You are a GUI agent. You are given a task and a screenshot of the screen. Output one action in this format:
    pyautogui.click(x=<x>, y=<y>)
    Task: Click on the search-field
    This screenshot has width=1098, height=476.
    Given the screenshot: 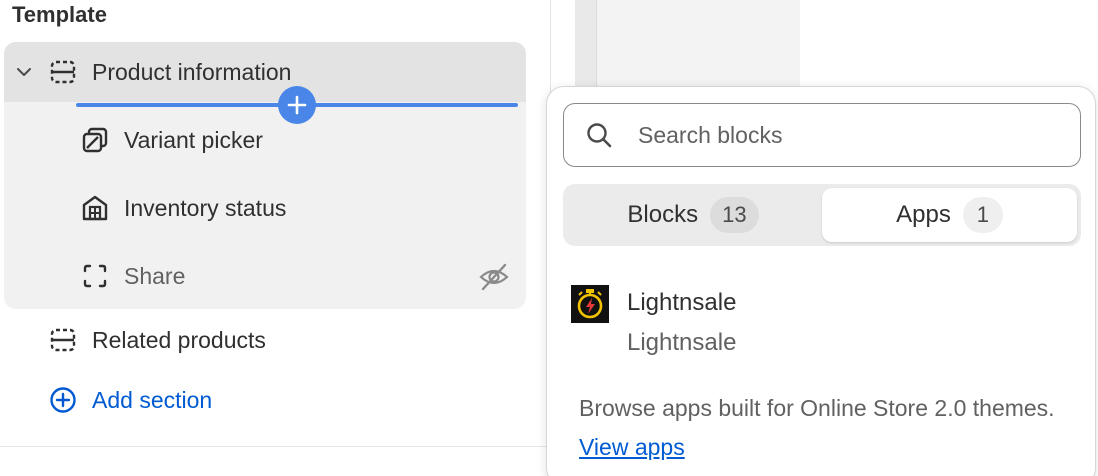 What is the action you would take?
    pyautogui.click(x=822, y=135)
    